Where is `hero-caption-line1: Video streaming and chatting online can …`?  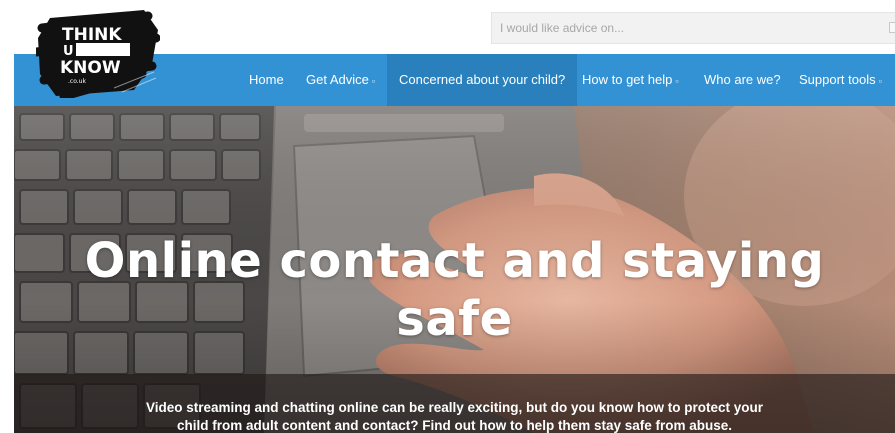 hero-caption-line1: Video streaming and chatting online can … is located at coordinates (454, 407).